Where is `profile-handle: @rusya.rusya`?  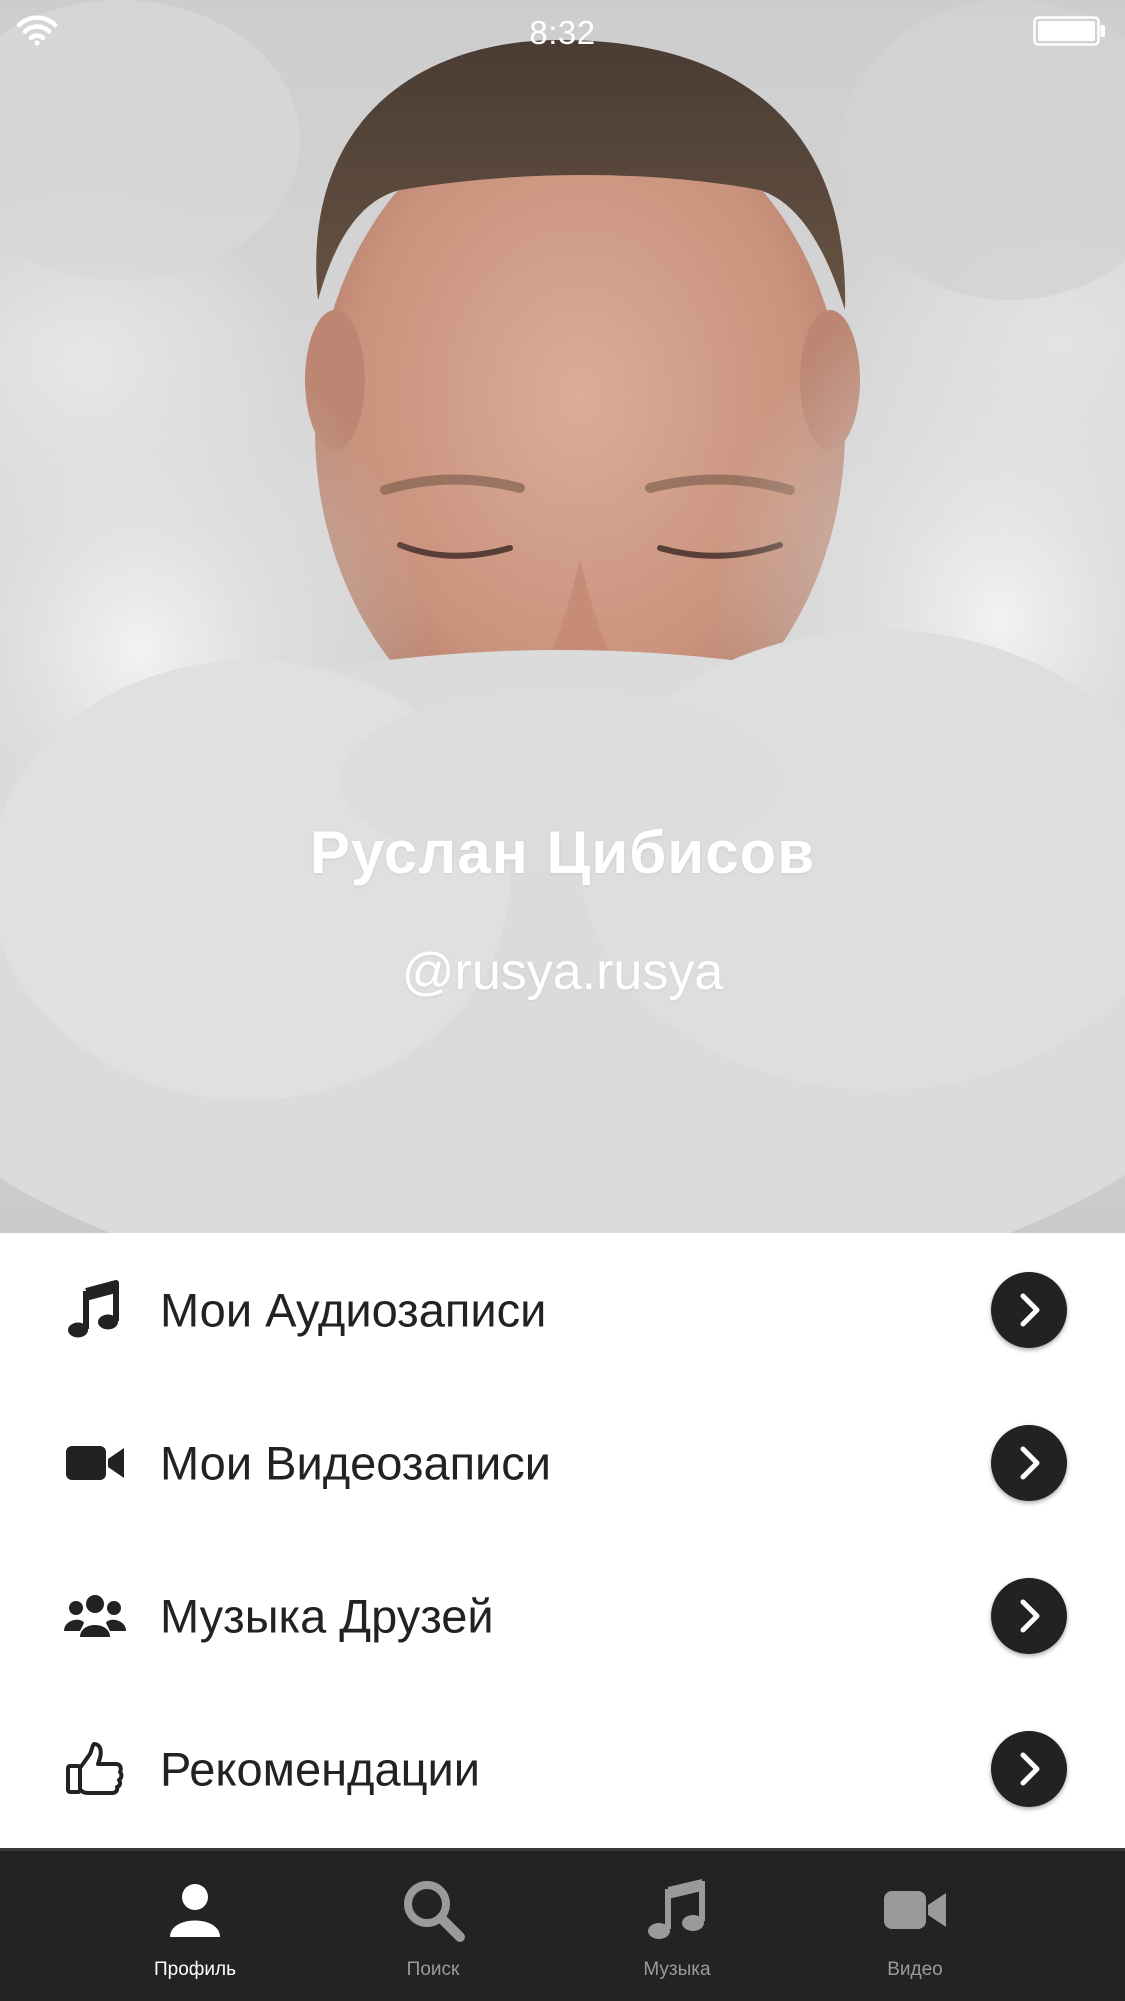
profile-handle: @rusya.rusya is located at coordinates (562, 972).